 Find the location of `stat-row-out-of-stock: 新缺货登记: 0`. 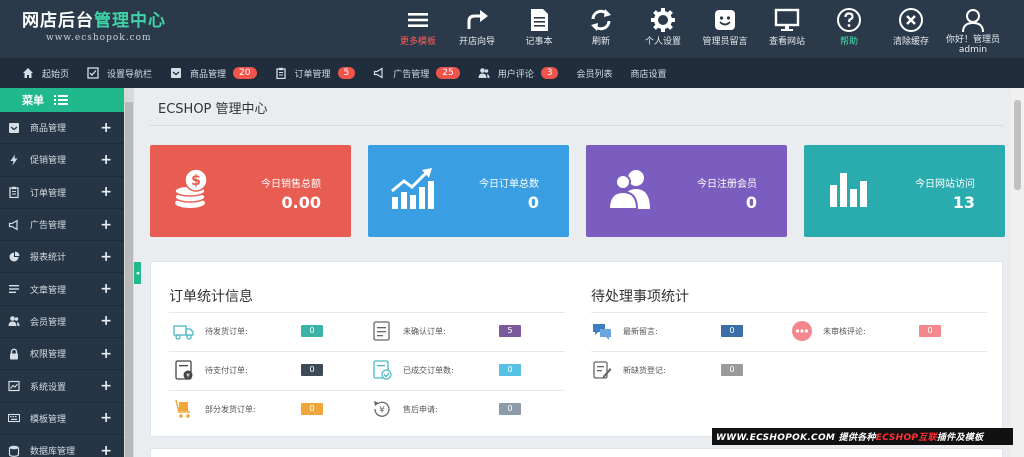

stat-row-out-of-stock: 新缺货登记: 0 is located at coordinates (667, 370).